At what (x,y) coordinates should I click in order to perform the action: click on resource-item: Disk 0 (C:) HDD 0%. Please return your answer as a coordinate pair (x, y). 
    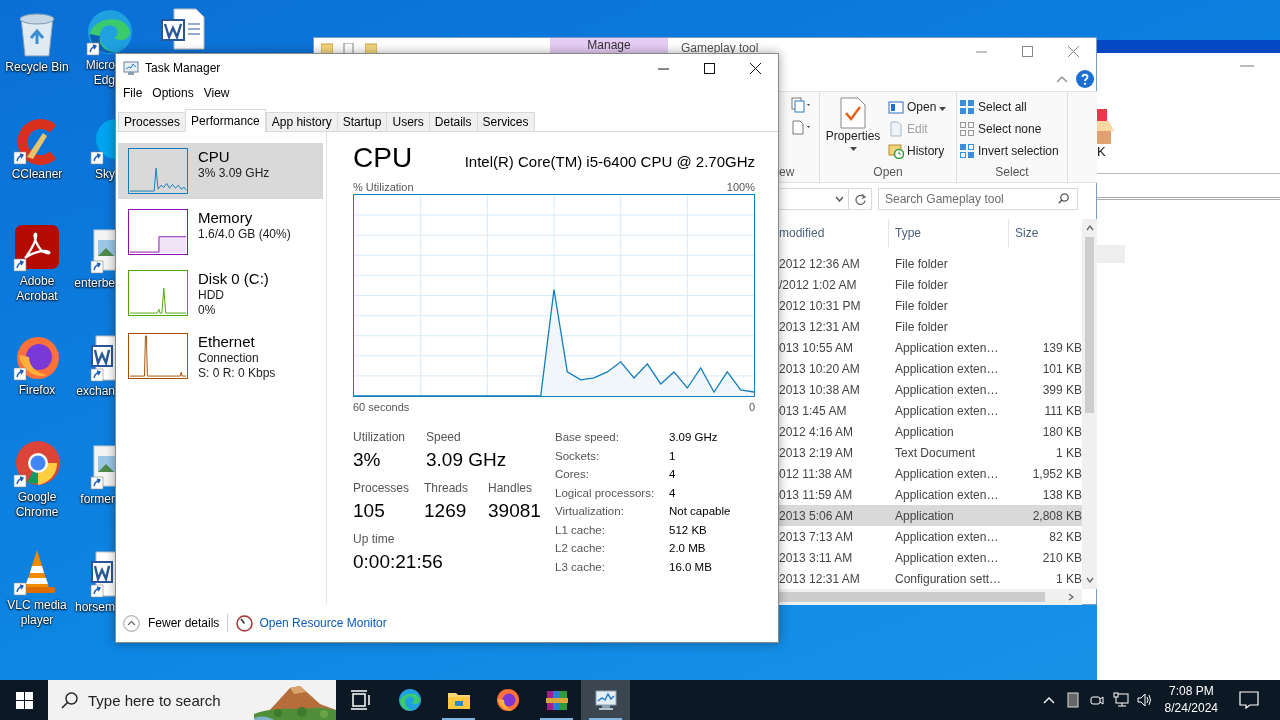
    Looking at the image, I should click on (220, 294).